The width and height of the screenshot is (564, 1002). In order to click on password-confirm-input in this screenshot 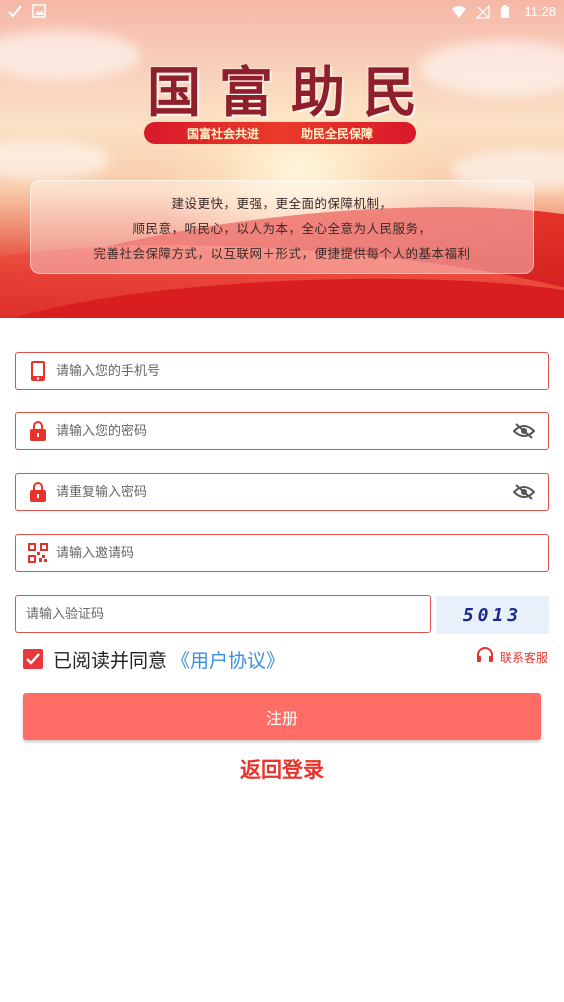, I will do `click(284, 492)`.